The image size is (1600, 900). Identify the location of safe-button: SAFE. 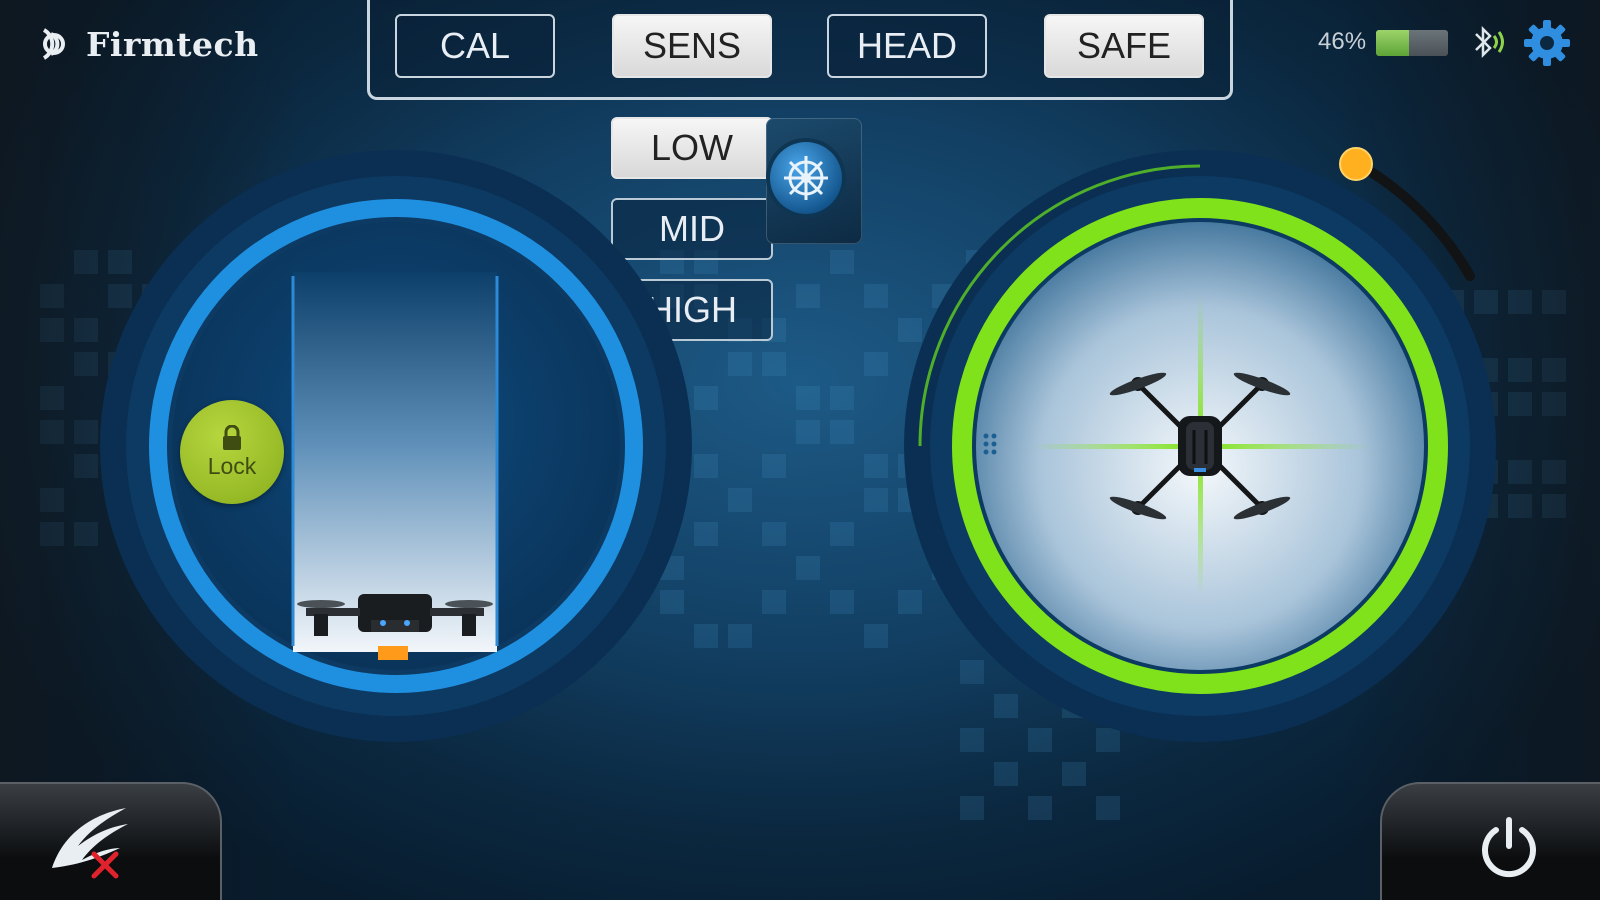
(1124, 46).